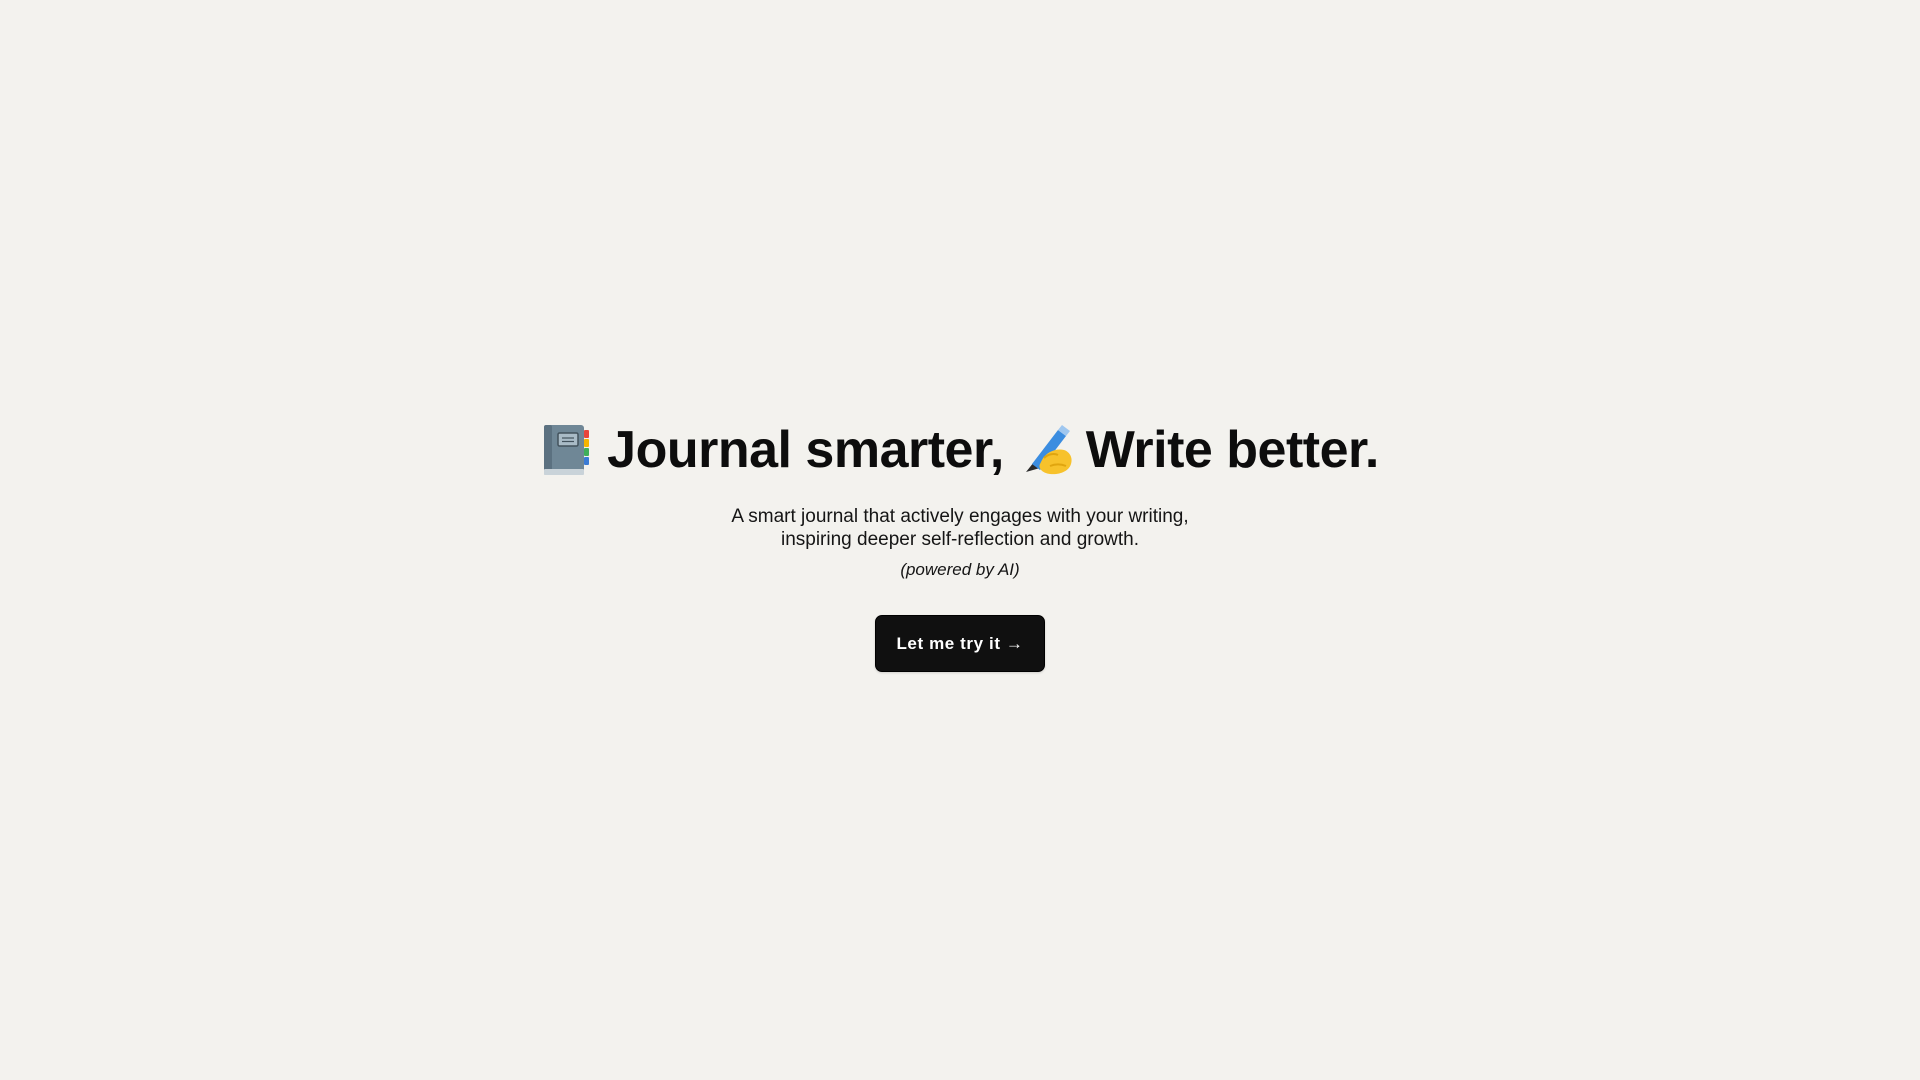 Image resolution: width=1920 pixels, height=1080 pixels. What do you see at coordinates (960, 569) in the screenshot?
I see `powered-by-note: (powered by AI)` at bounding box center [960, 569].